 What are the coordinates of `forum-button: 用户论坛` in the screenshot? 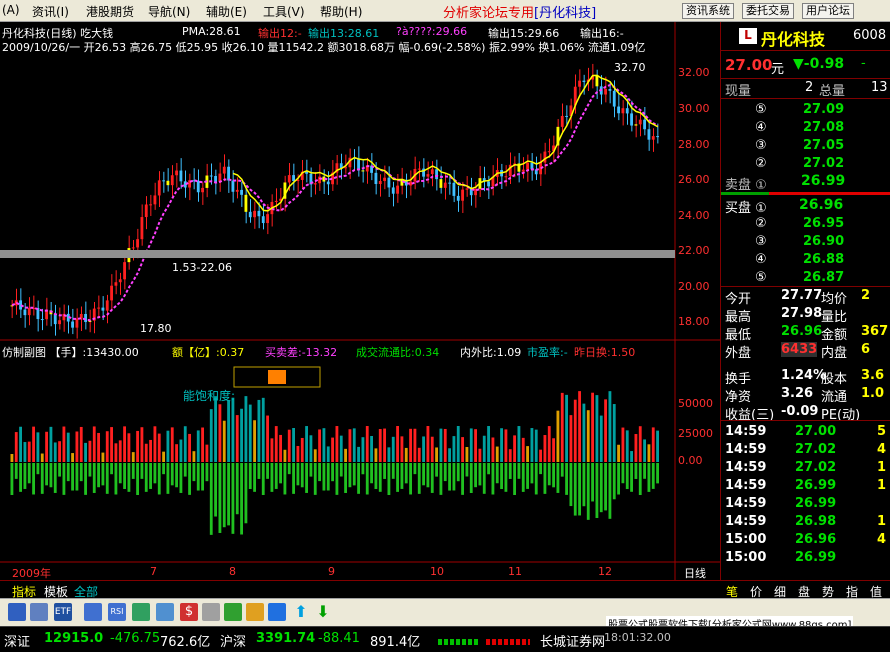 It's located at (828, 11).